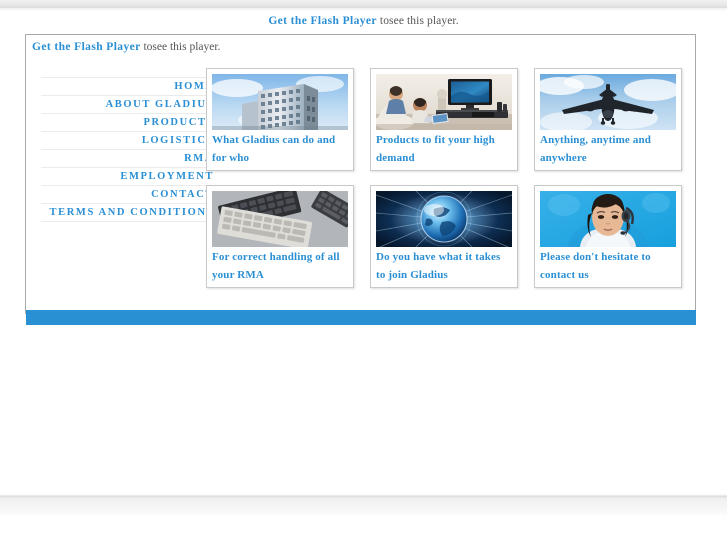 The image size is (727, 545). Describe the element at coordinates (128, 194) in the screenshot. I see `nav-item-contact: CONTACT` at that location.